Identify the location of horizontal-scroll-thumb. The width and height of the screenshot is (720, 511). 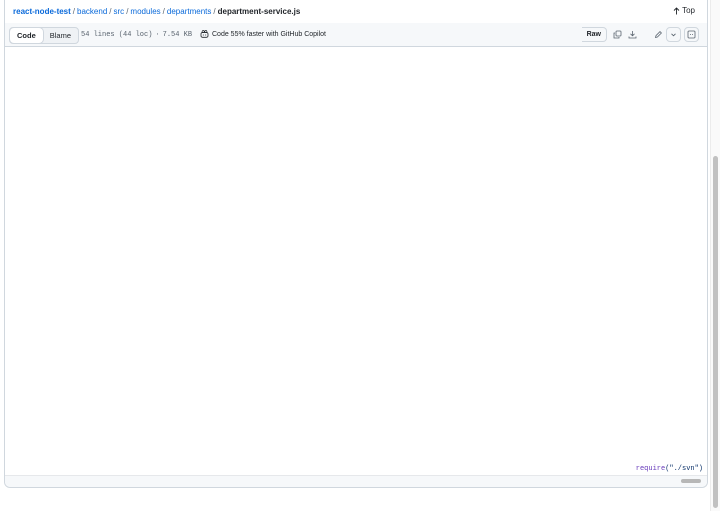
(691, 481).